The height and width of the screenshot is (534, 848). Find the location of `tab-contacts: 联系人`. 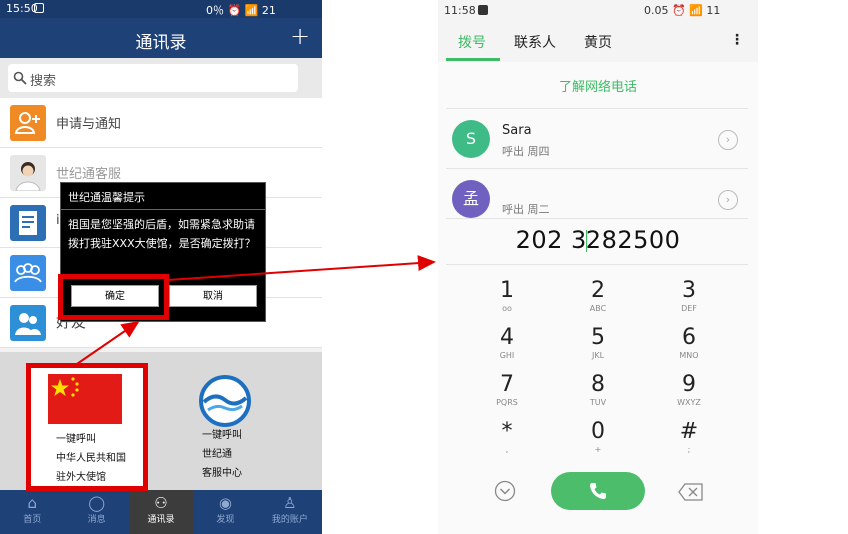

tab-contacts: 联系人 is located at coordinates (535, 42).